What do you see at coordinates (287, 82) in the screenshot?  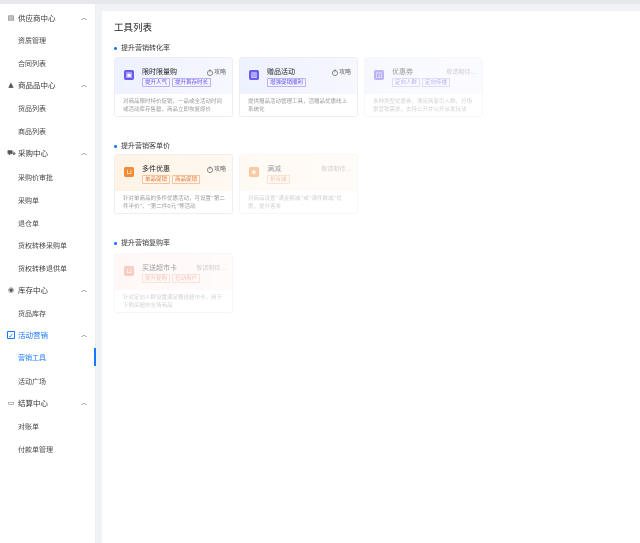 I see `tag: 增强促销顺利` at bounding box center [287, 82].